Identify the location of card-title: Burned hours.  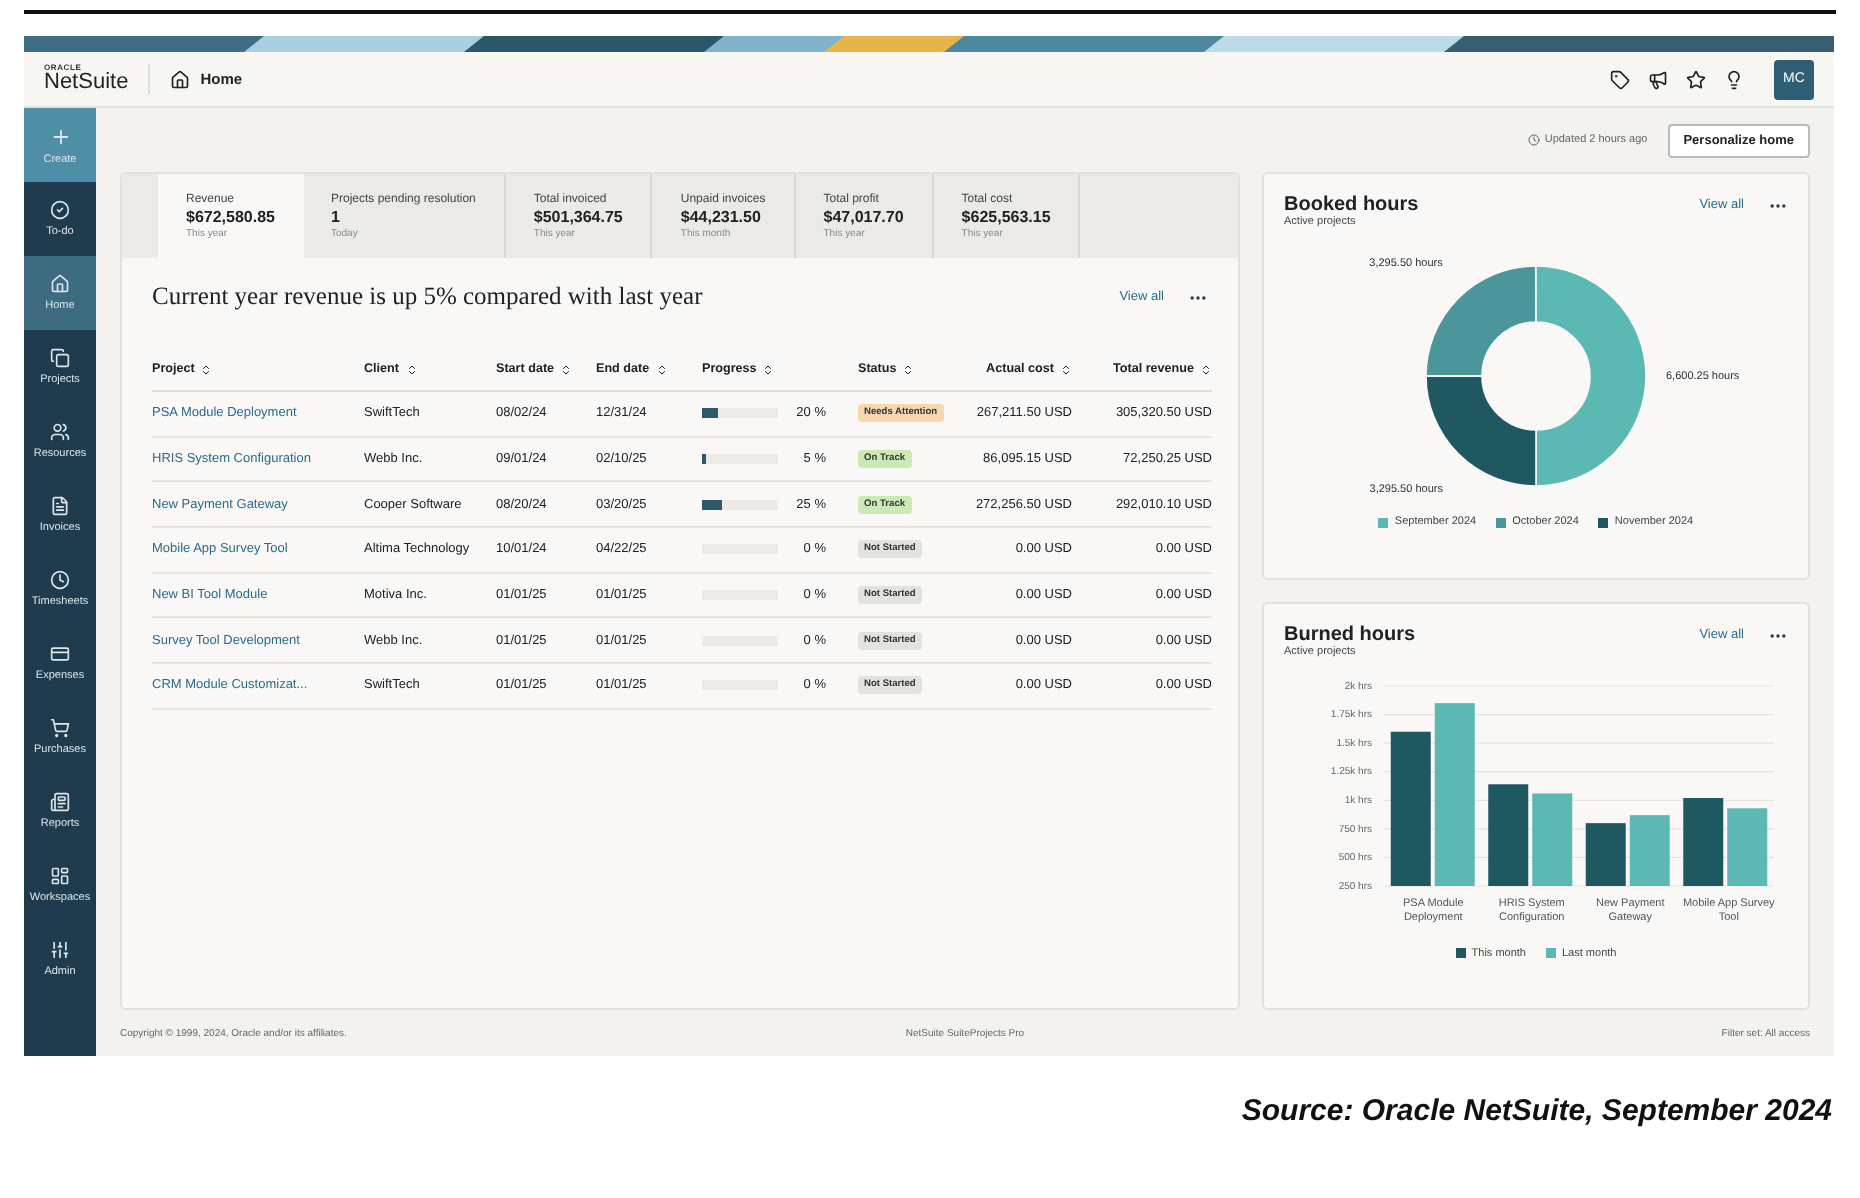
(1350, 635).